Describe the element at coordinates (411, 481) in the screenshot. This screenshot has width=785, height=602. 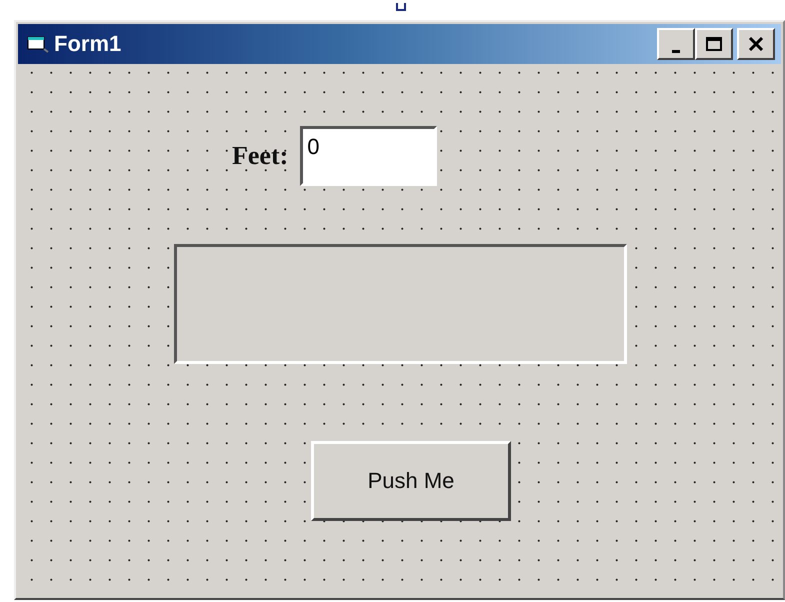
I see `push-me-button: Push Me` at that location.